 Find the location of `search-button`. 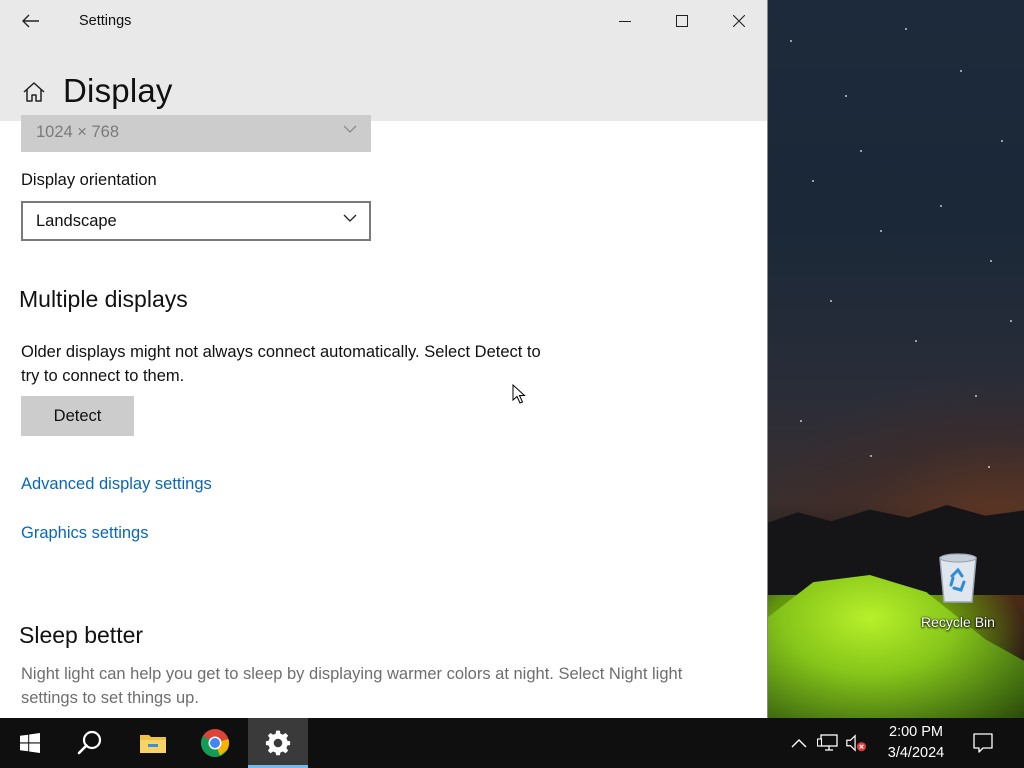

search-button is located at coordinates (90, 743).